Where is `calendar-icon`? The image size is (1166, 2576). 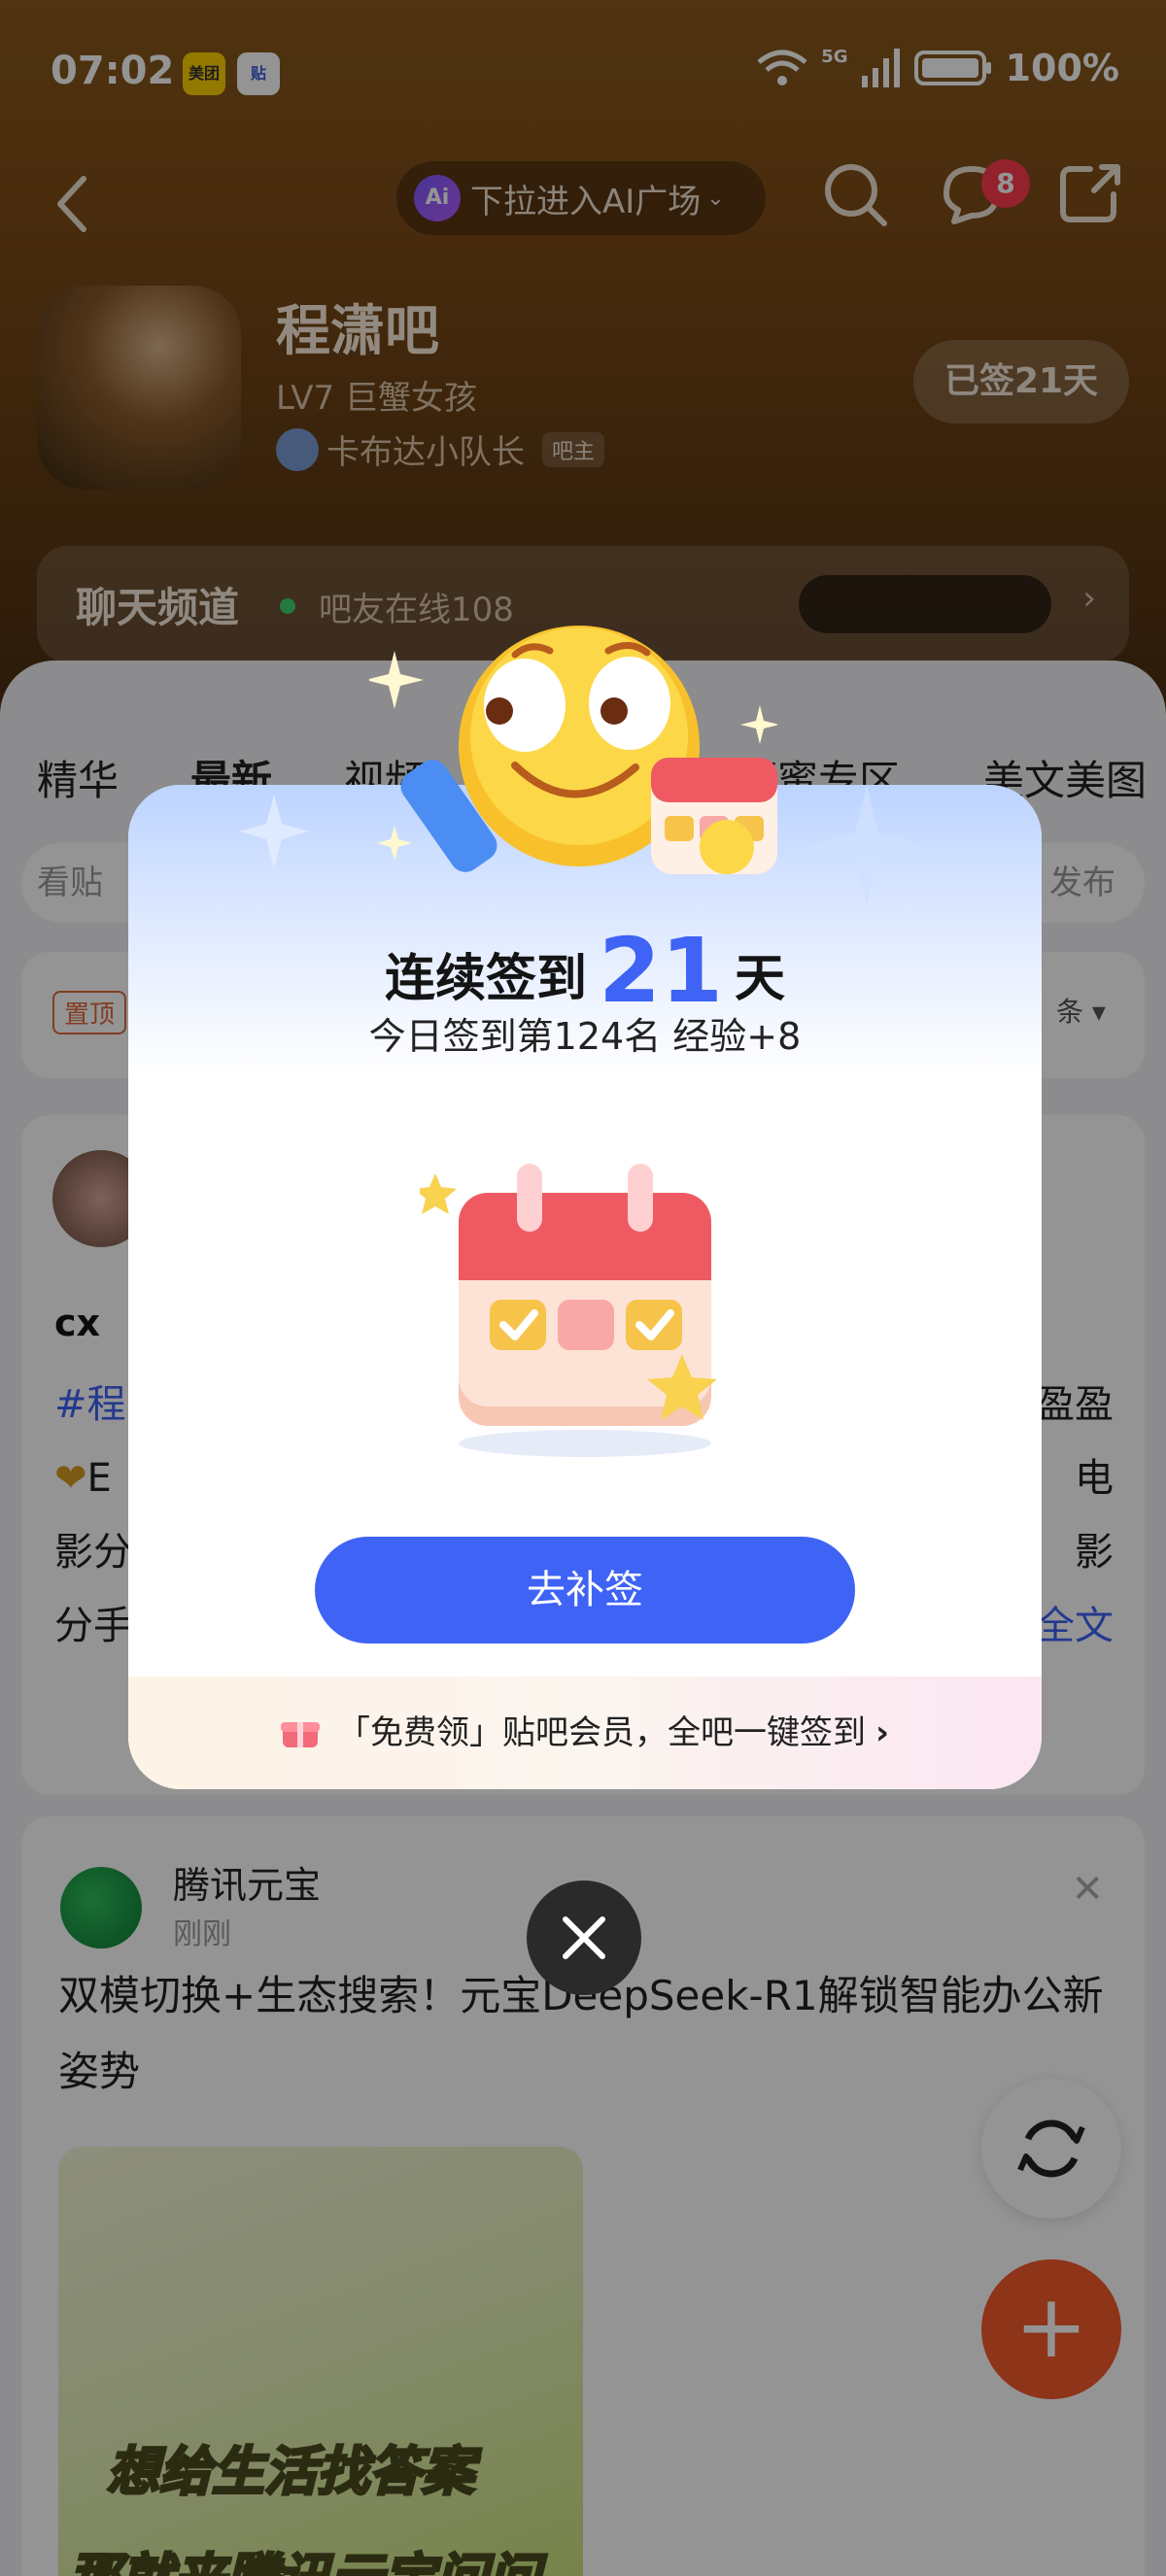 calendar-icon is located at coordinates (568, 1310).